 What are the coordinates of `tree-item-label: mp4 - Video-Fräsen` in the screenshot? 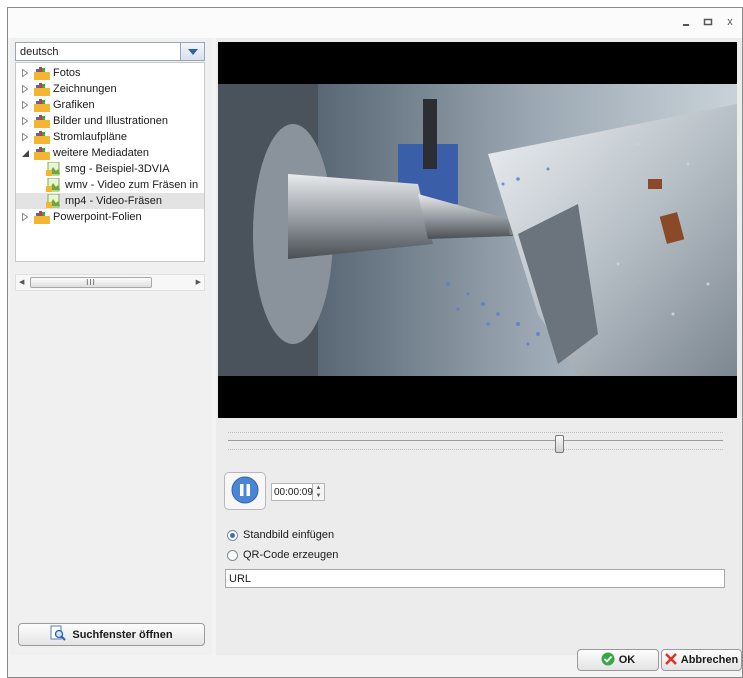 It's located at (114, 201).